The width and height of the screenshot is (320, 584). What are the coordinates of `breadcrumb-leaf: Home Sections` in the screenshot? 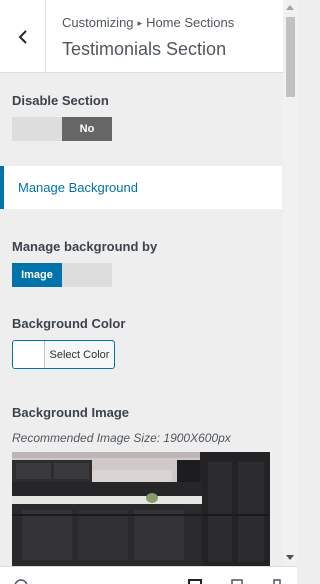 It's located at (190, 22).